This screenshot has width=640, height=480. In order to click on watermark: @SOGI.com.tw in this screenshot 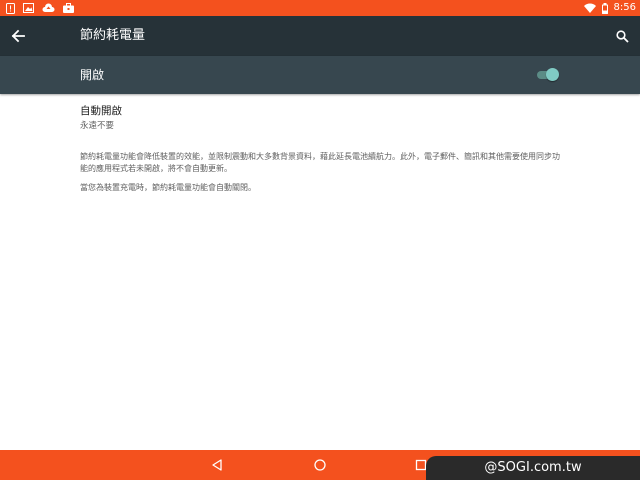, I will do `click(533, 468)`.